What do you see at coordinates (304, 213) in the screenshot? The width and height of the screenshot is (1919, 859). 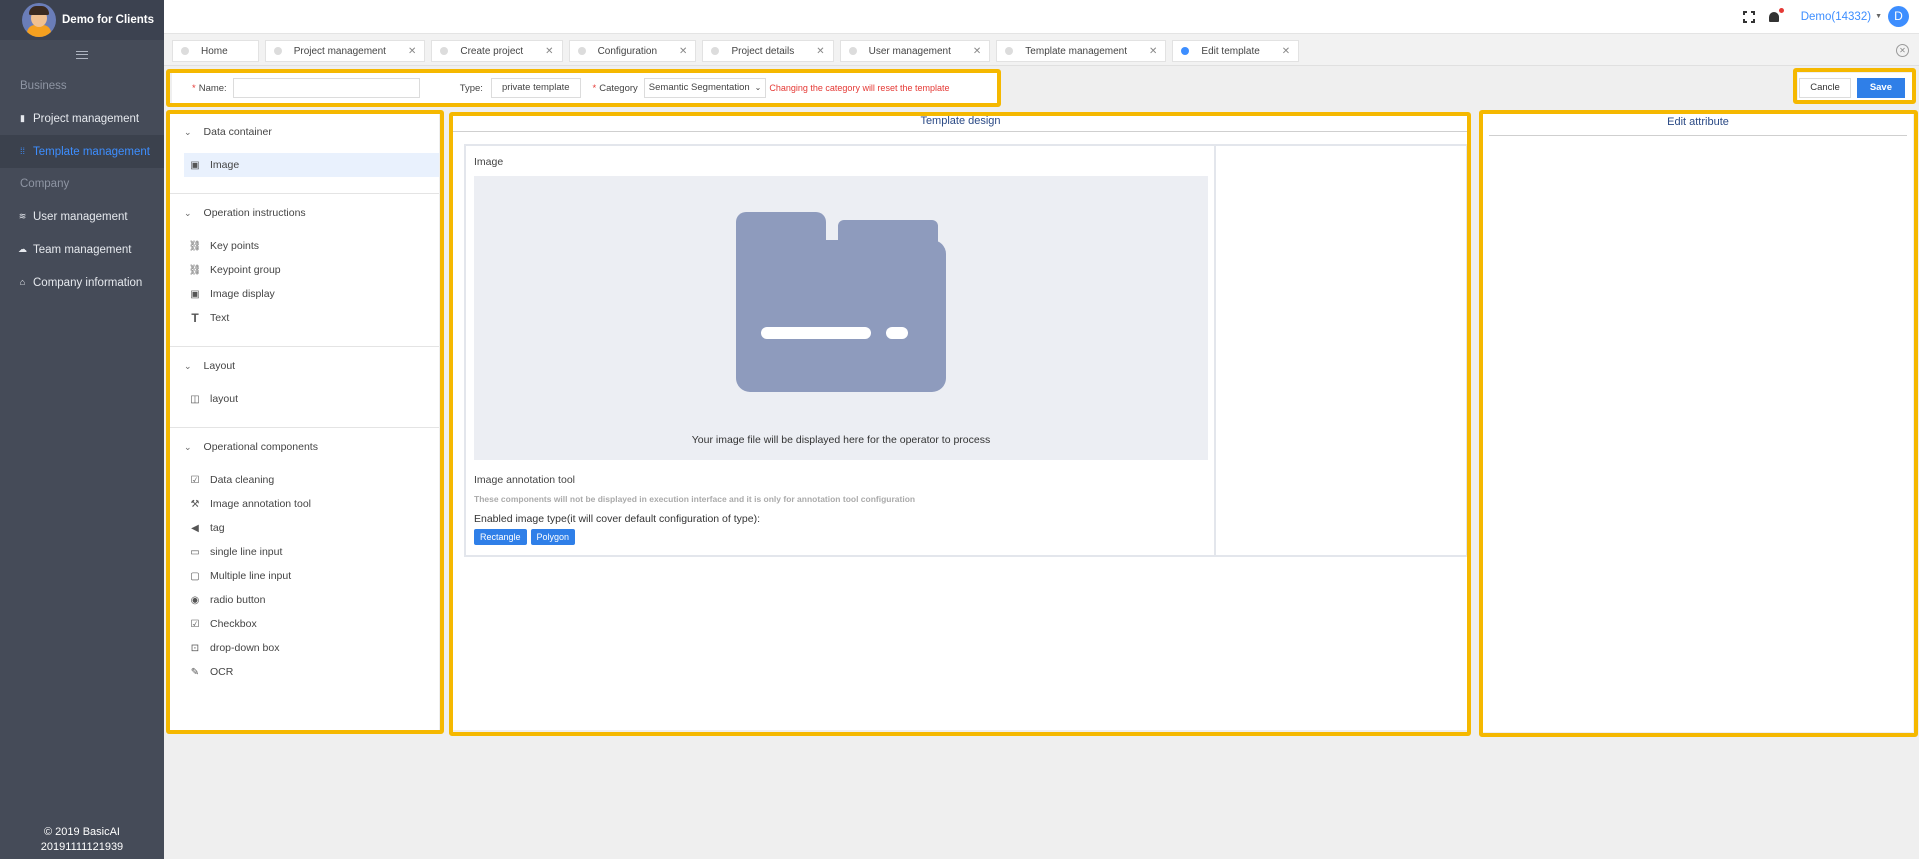 I see `group-operation-instructions: ⌄ Operation instructions` at bounding box center [304, 213].